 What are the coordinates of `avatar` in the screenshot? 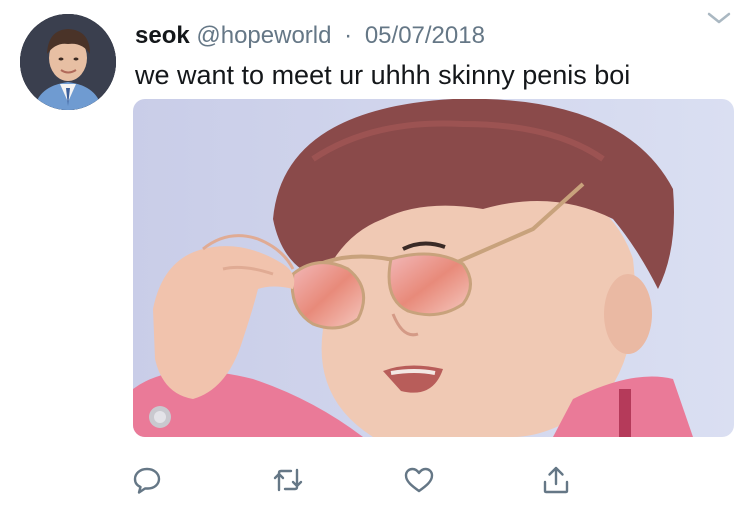 It's located at (68, 62).